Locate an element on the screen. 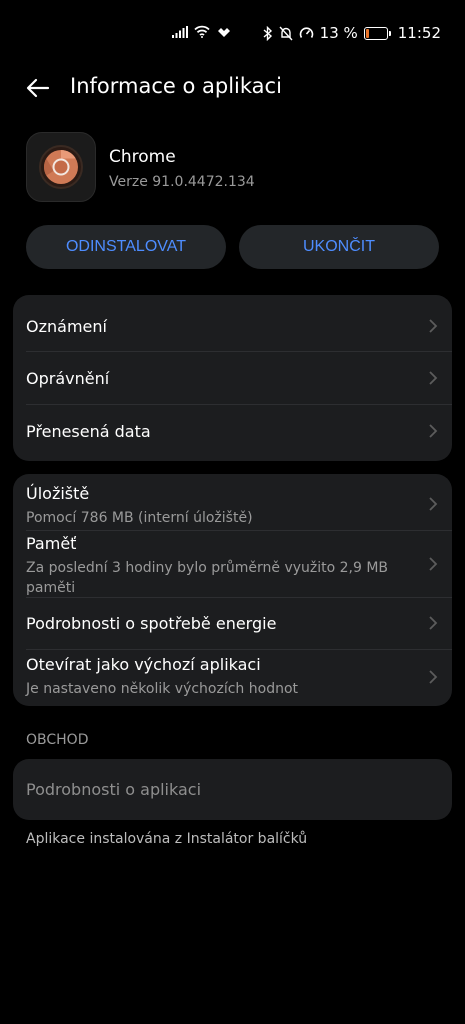 This screenshot has height=1024, width=465. app-summary: Chrome Verze 91.0.4472.134 is located at coordinates (236, 168).